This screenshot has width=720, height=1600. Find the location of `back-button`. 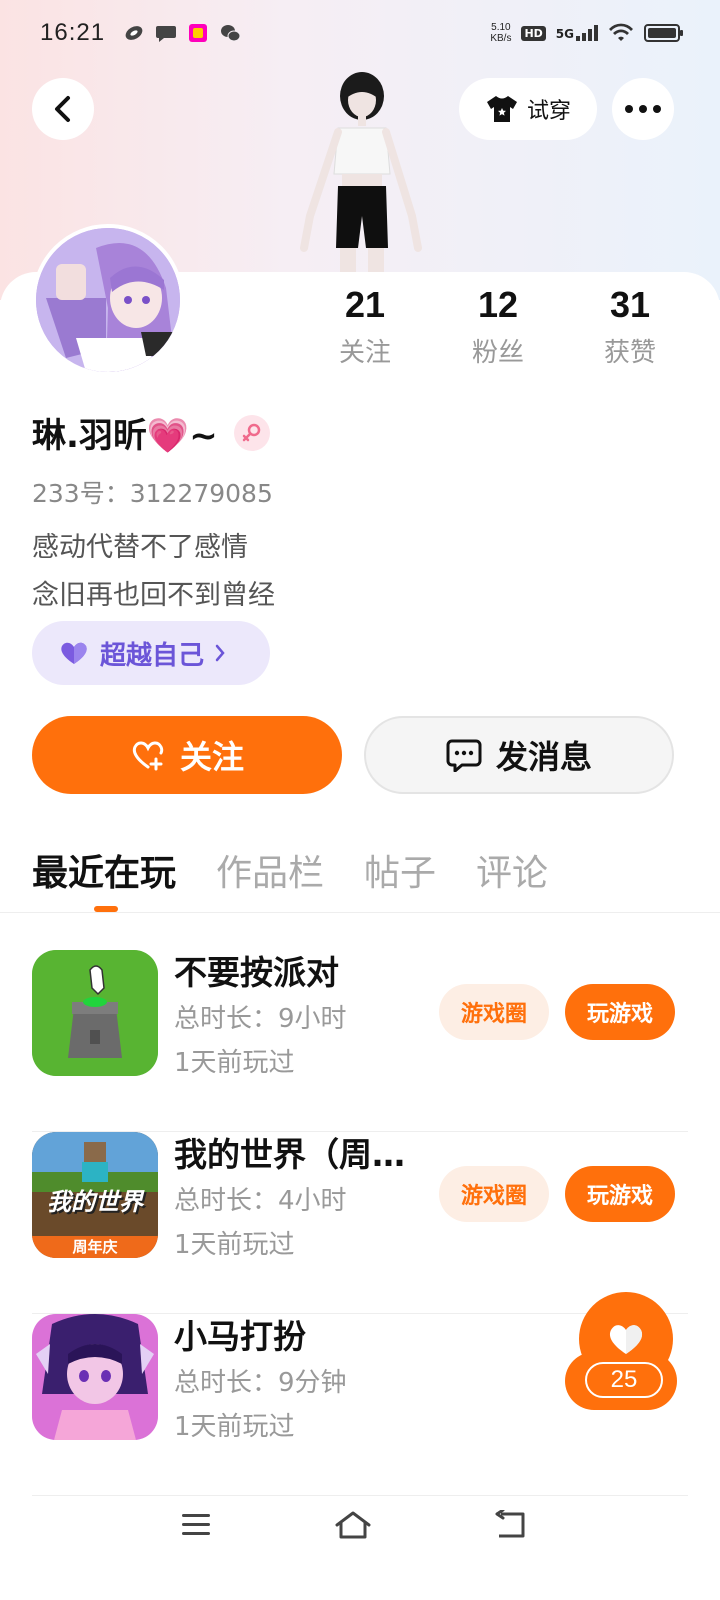

back-button is located at coordinates (63, 109).